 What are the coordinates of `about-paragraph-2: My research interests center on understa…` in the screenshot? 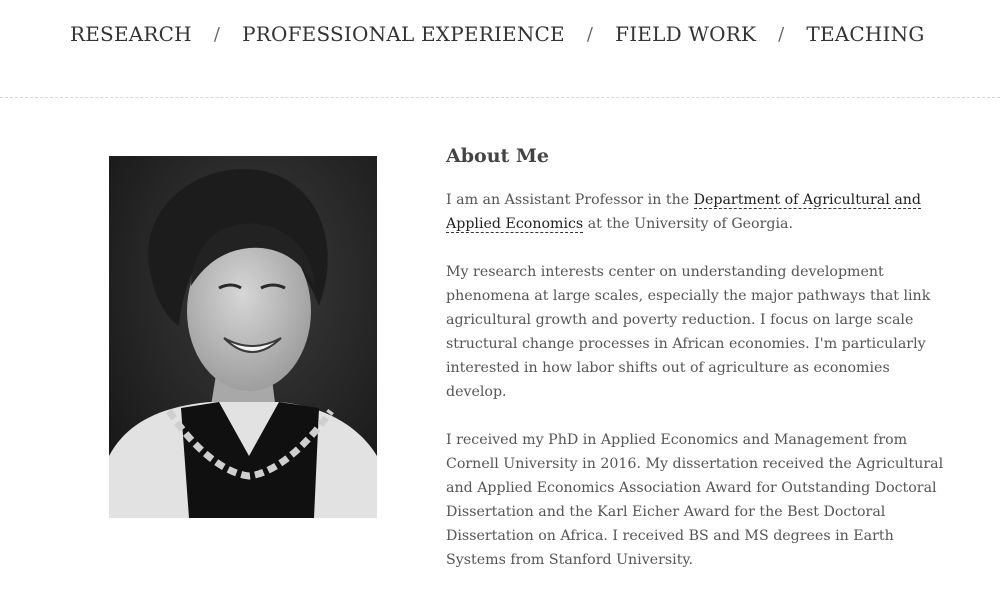 It's located at (688, 332).